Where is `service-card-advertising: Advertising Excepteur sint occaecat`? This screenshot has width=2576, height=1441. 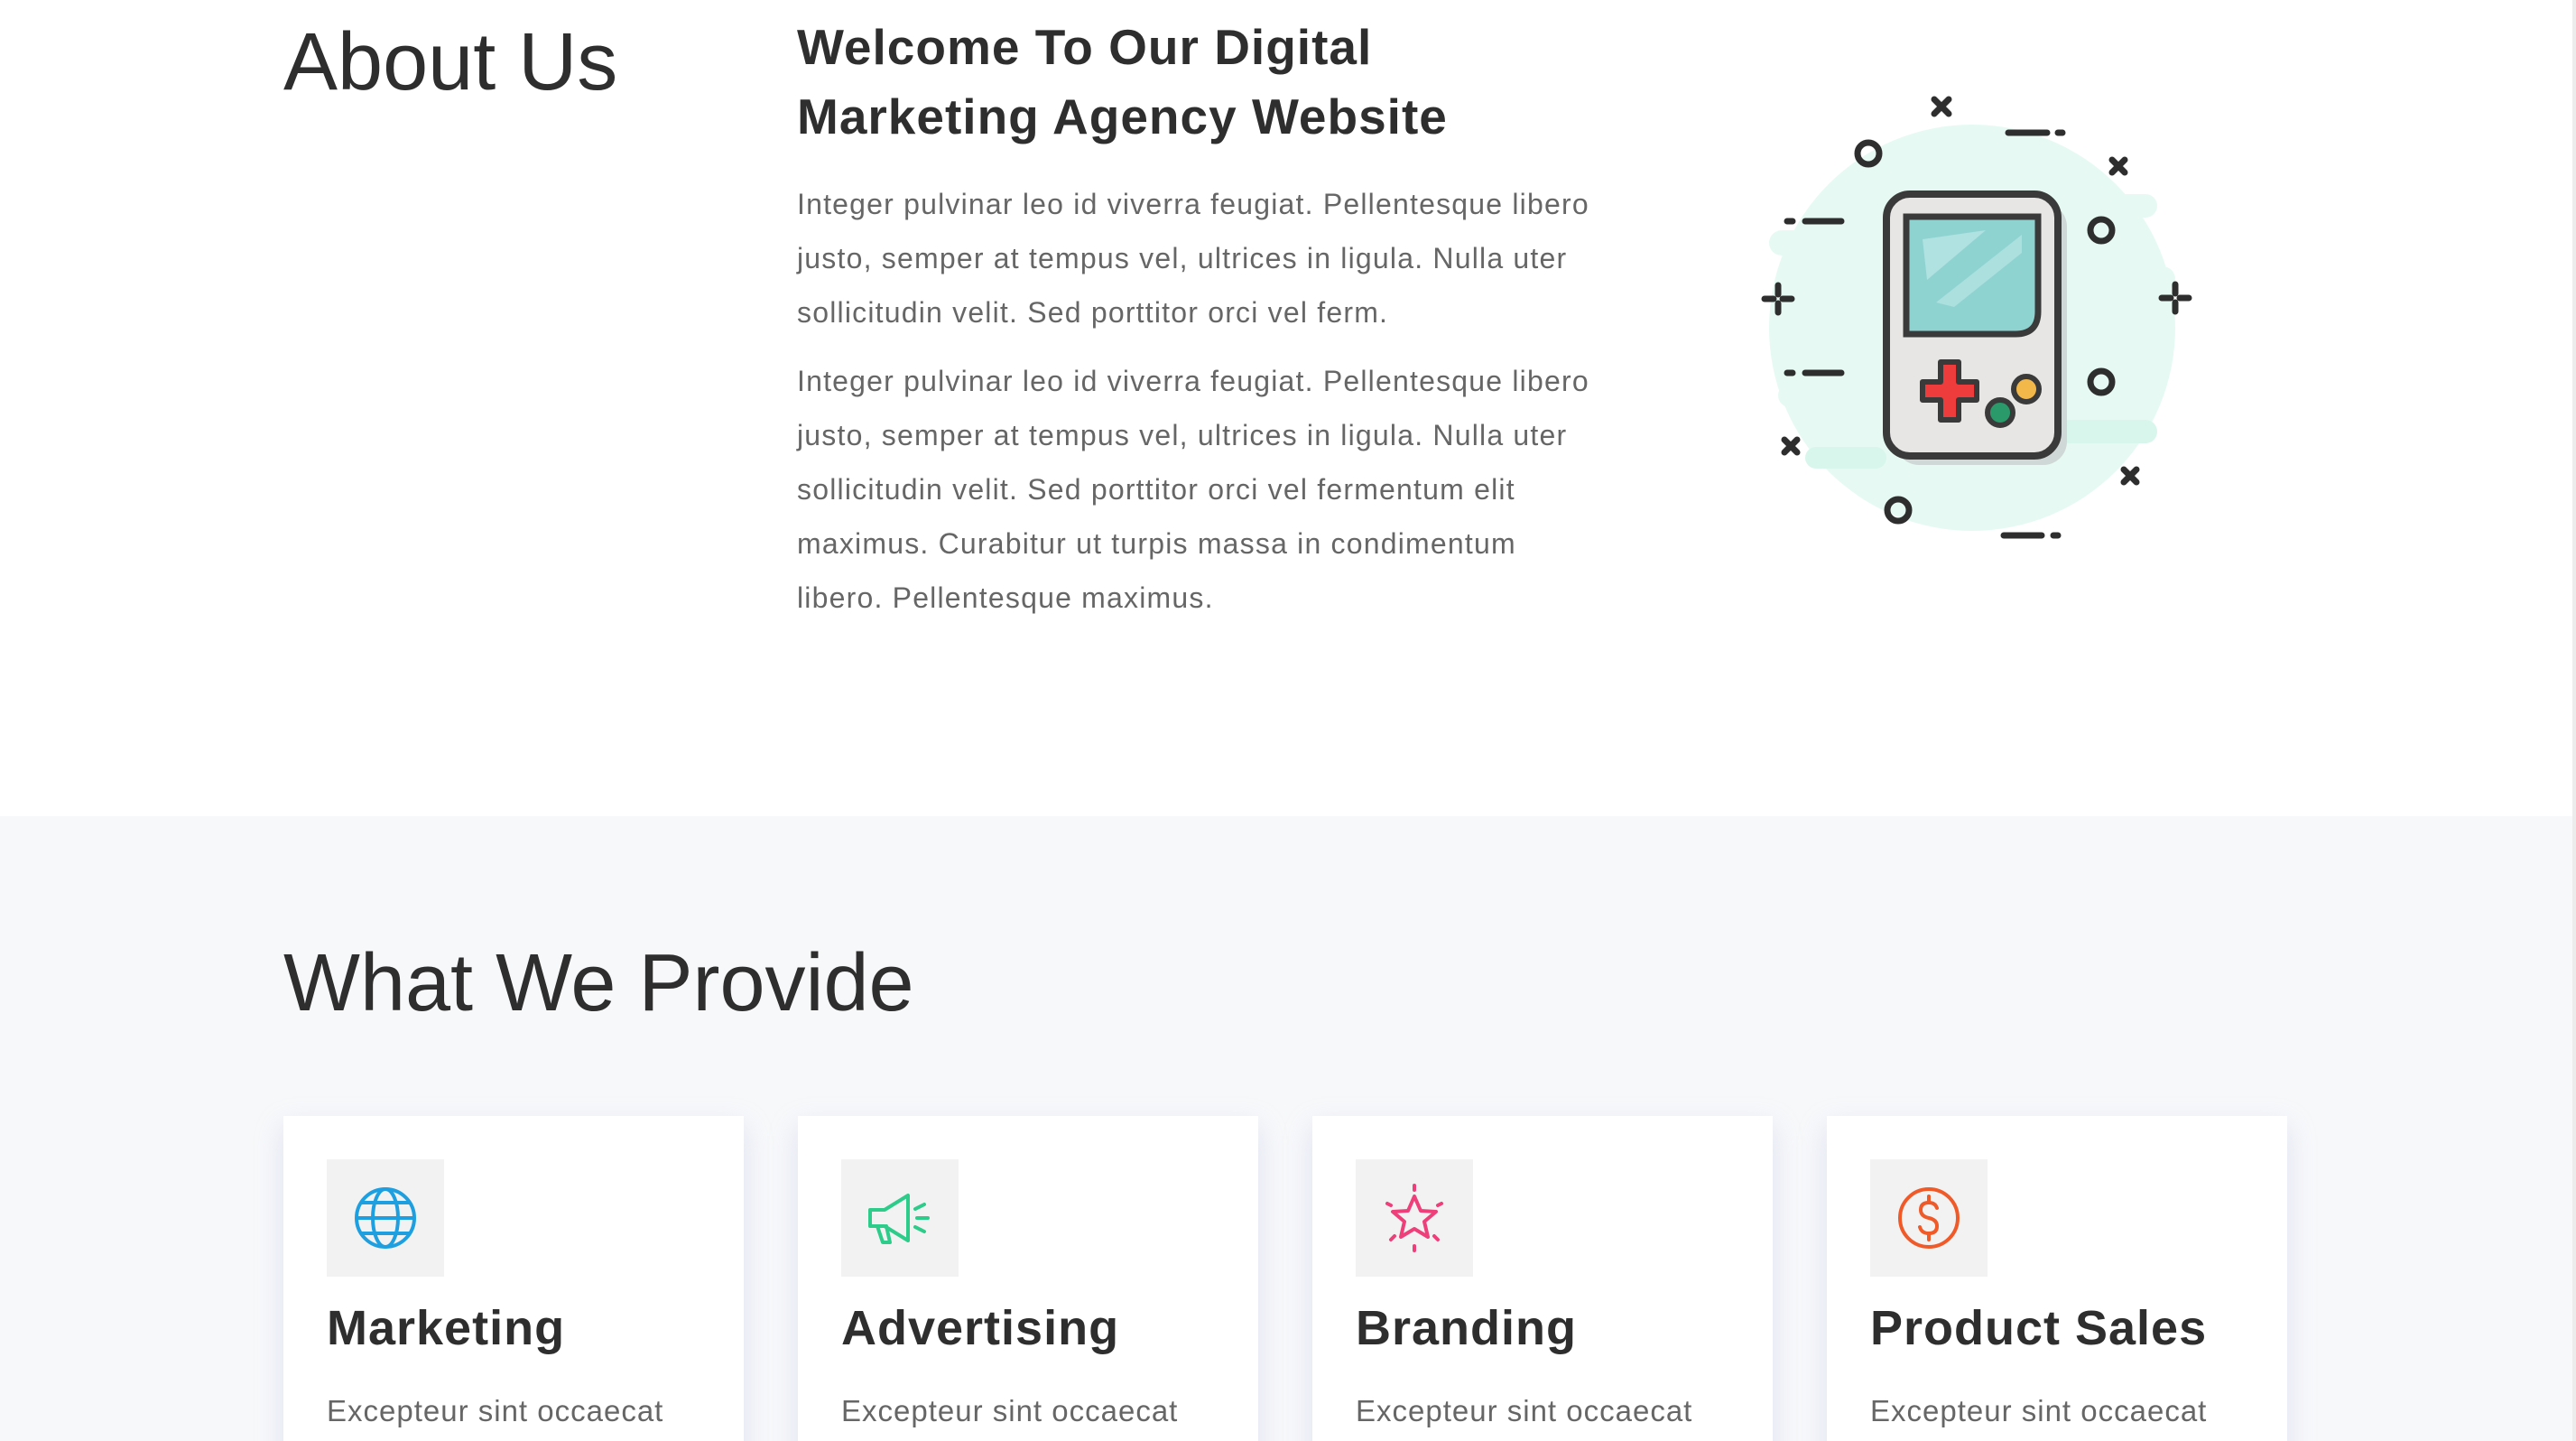
service-card-advertising: Advertising Excepteur sint occaecat is located at coordinates (1028, 1278).